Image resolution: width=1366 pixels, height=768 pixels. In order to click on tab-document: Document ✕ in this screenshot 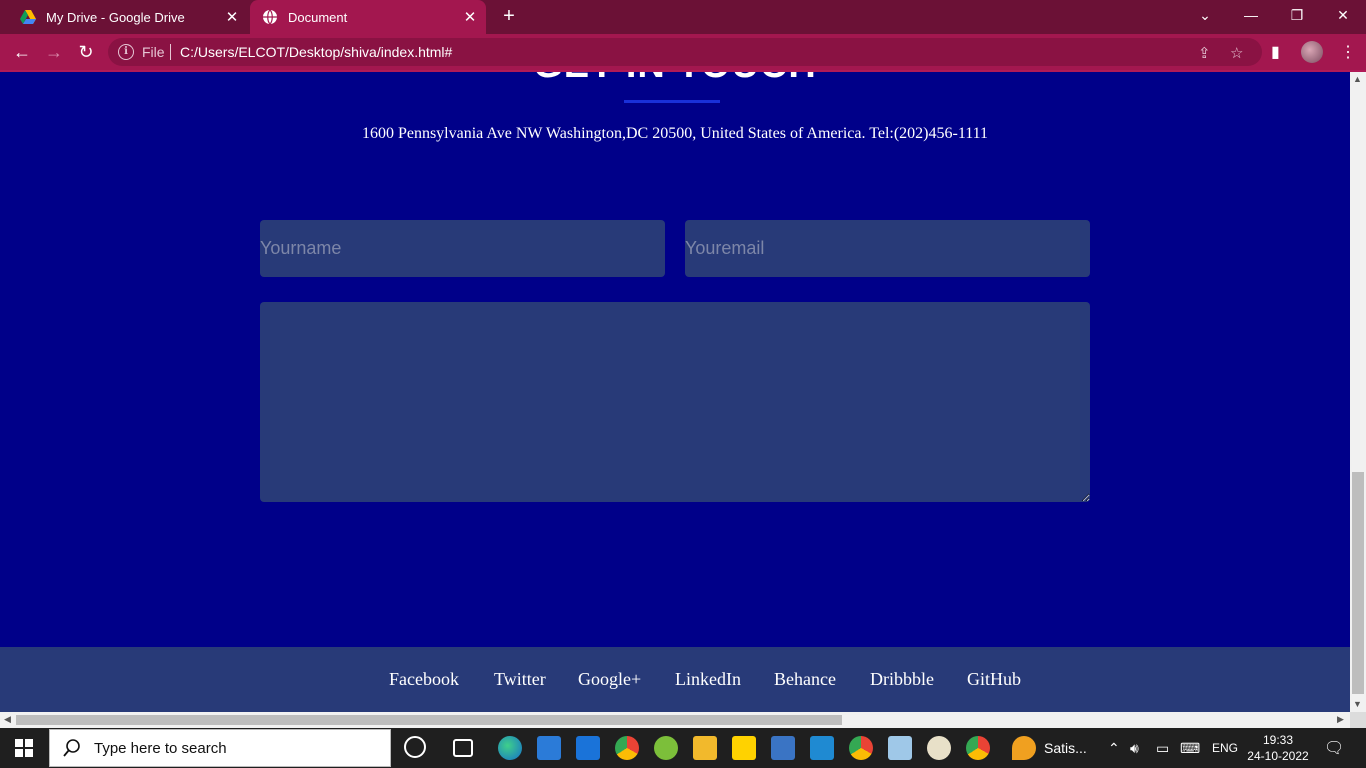, I will do `click(368, 17)`.